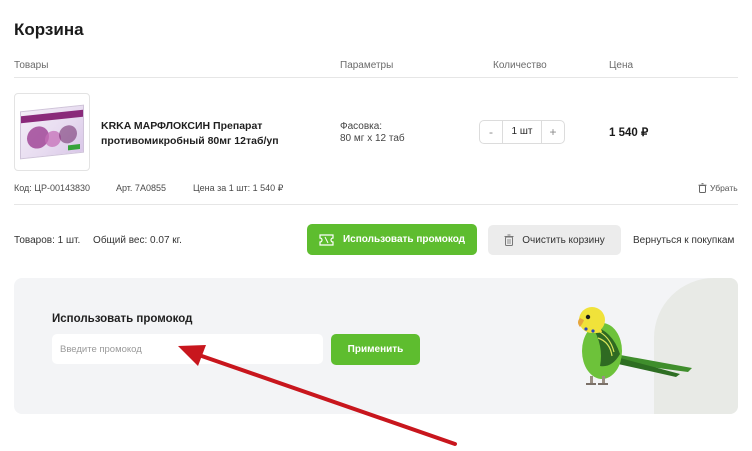  Describe the element at coordinates (141, 188) in the screenshot. I see `item-article: Арт. 7А0855` at that location.